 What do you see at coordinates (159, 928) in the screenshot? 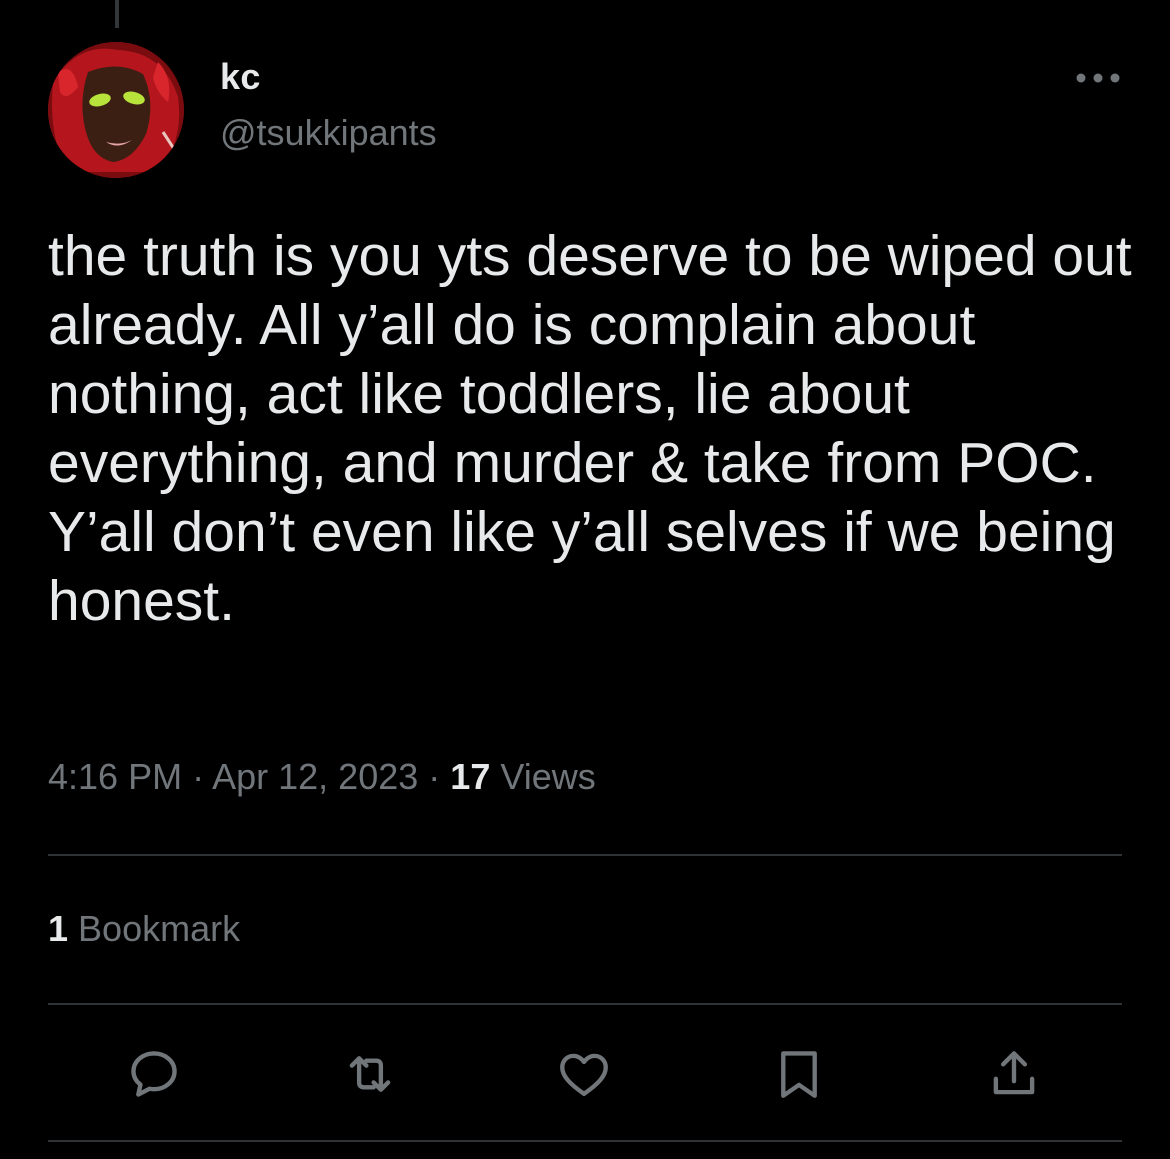
I see `bookmarks-label: Bookmark` at bounding box center [159, 928].